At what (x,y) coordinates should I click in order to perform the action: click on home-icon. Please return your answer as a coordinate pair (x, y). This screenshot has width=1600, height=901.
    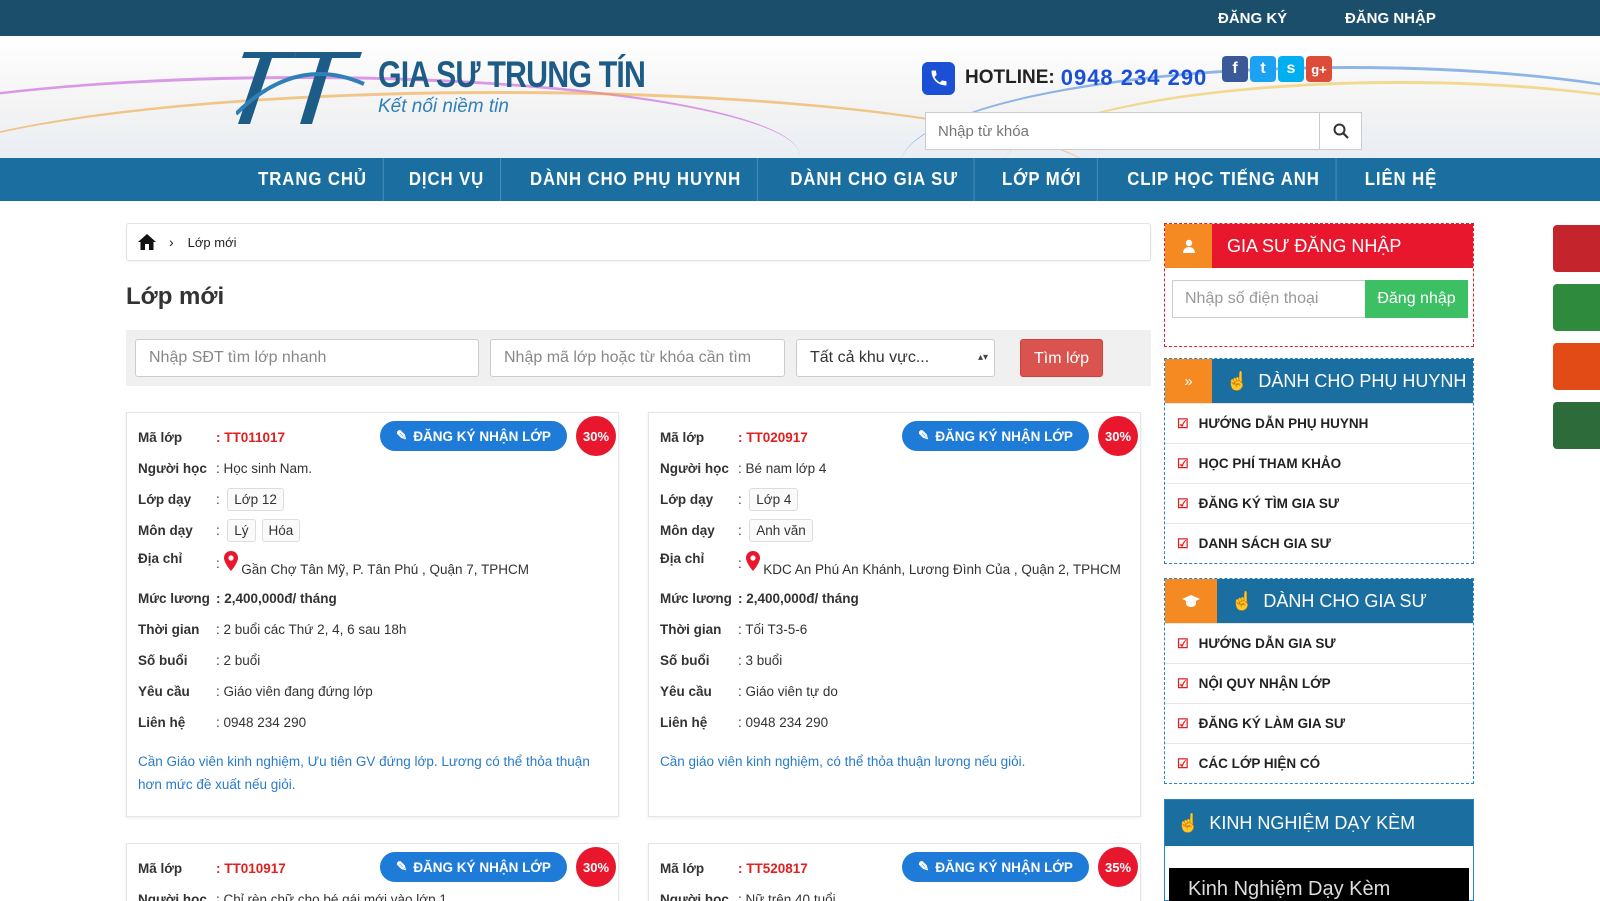
    Looking at the image, I should click on (147, 242).